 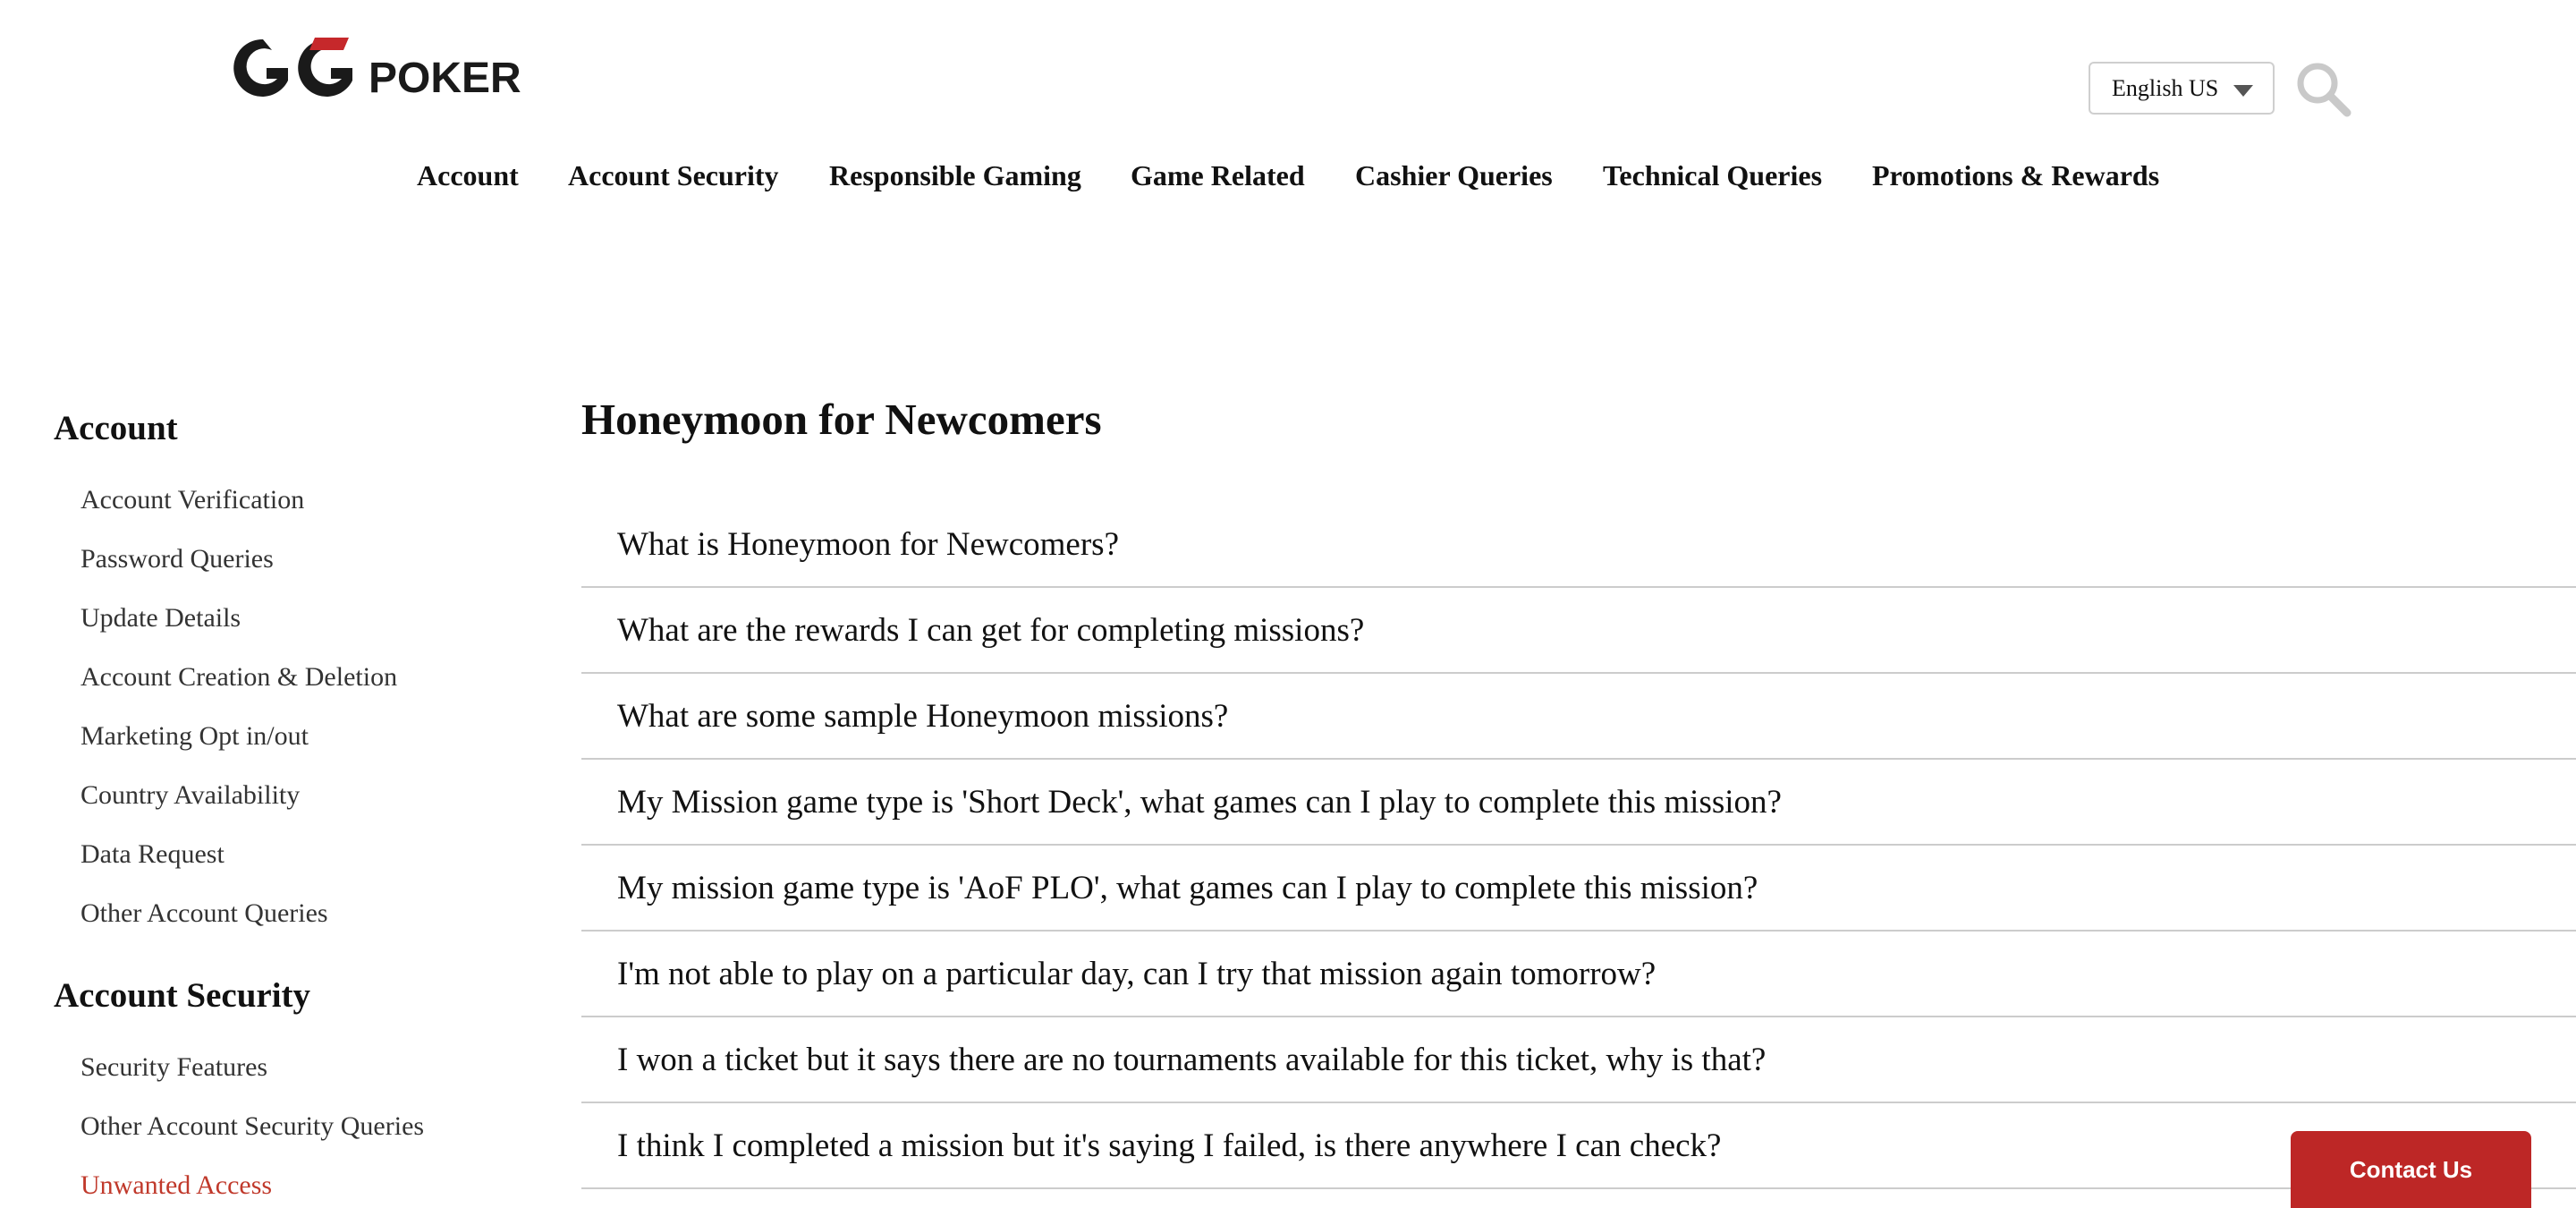 I want to click on gg-poker-logo: POKER, so click(x=379, y=68).